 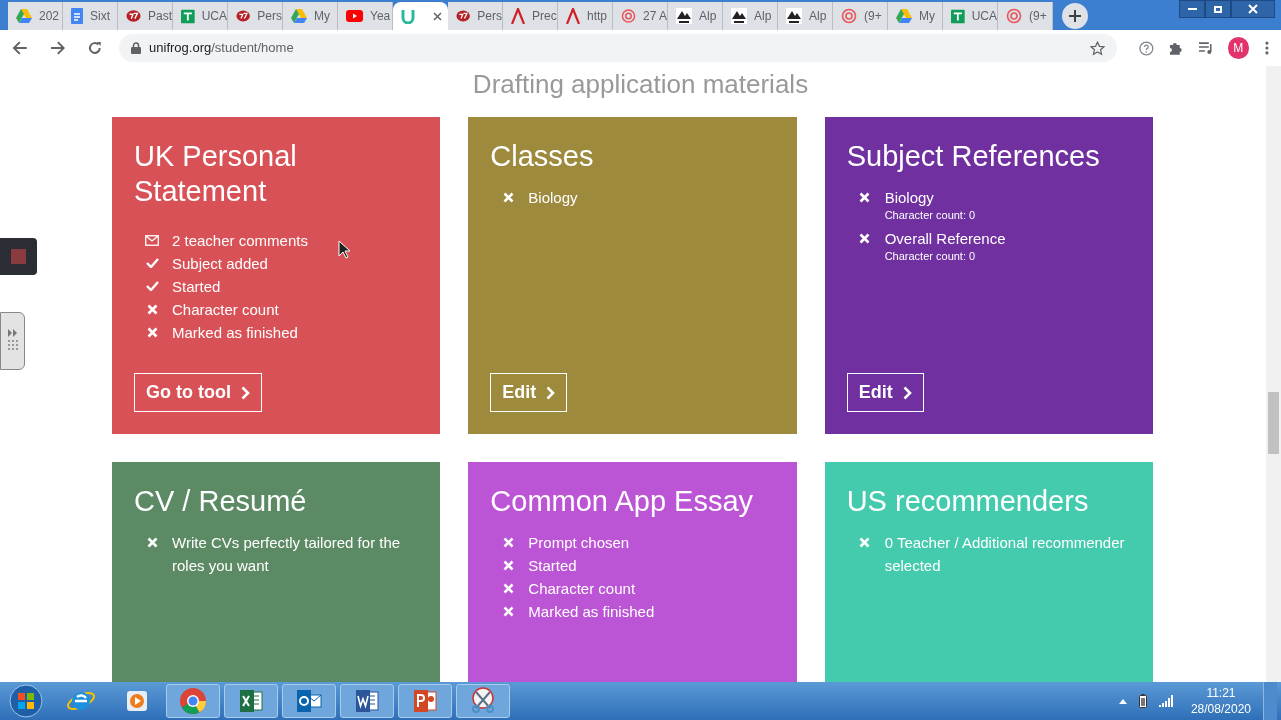 What do you see at coordinates (240, 241) in the screenshot?
I see `status-text: 2 teacher comments` at bounding box center [240, 241].